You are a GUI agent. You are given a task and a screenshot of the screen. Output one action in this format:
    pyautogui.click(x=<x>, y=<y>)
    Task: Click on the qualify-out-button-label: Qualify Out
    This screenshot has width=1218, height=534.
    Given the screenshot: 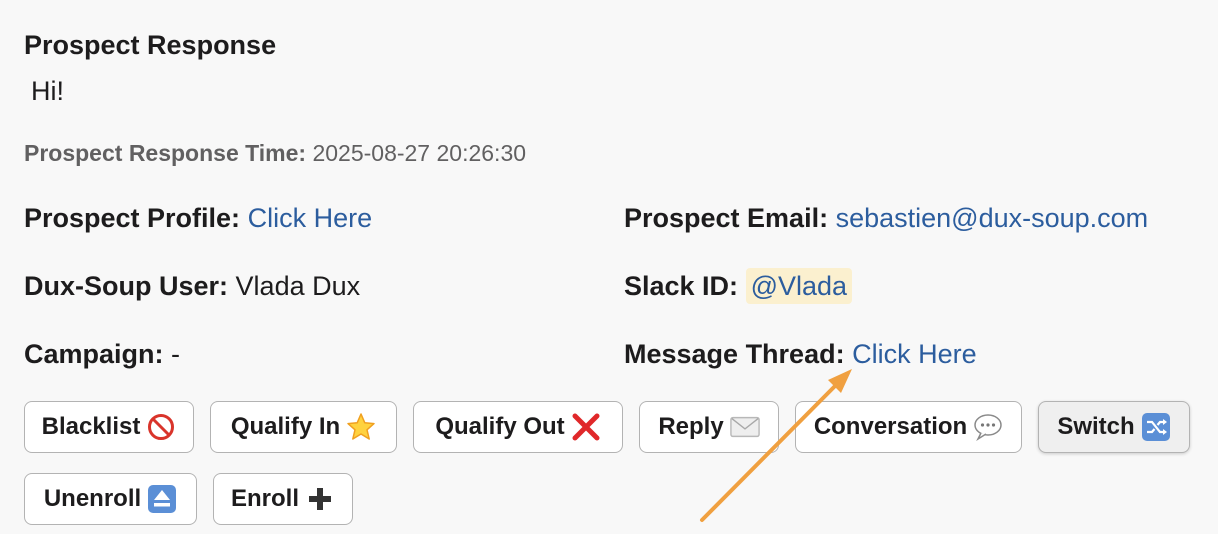 What is the action you would take?
    pyautogui.click(x=500, y=426)
    